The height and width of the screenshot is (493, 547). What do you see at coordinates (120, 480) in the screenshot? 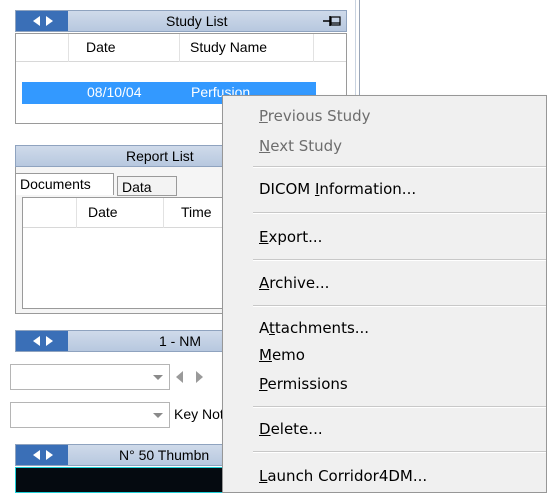
I see `thumbnail-strip` at bounding box center [120, 480].